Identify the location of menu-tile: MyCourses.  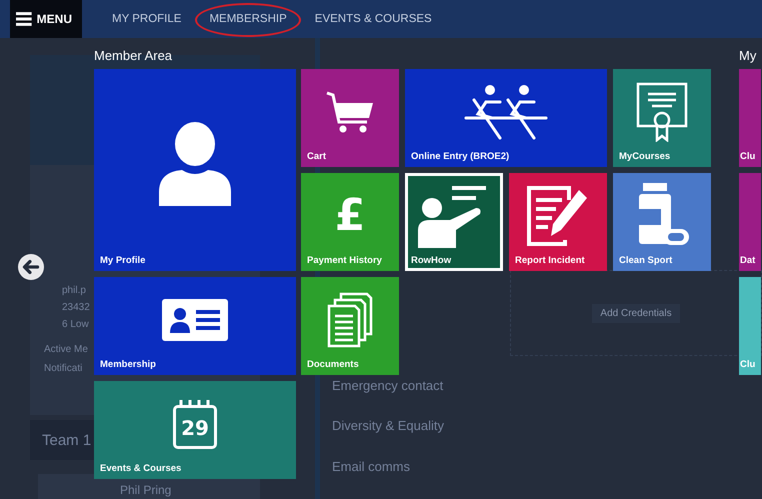
(662, 118).